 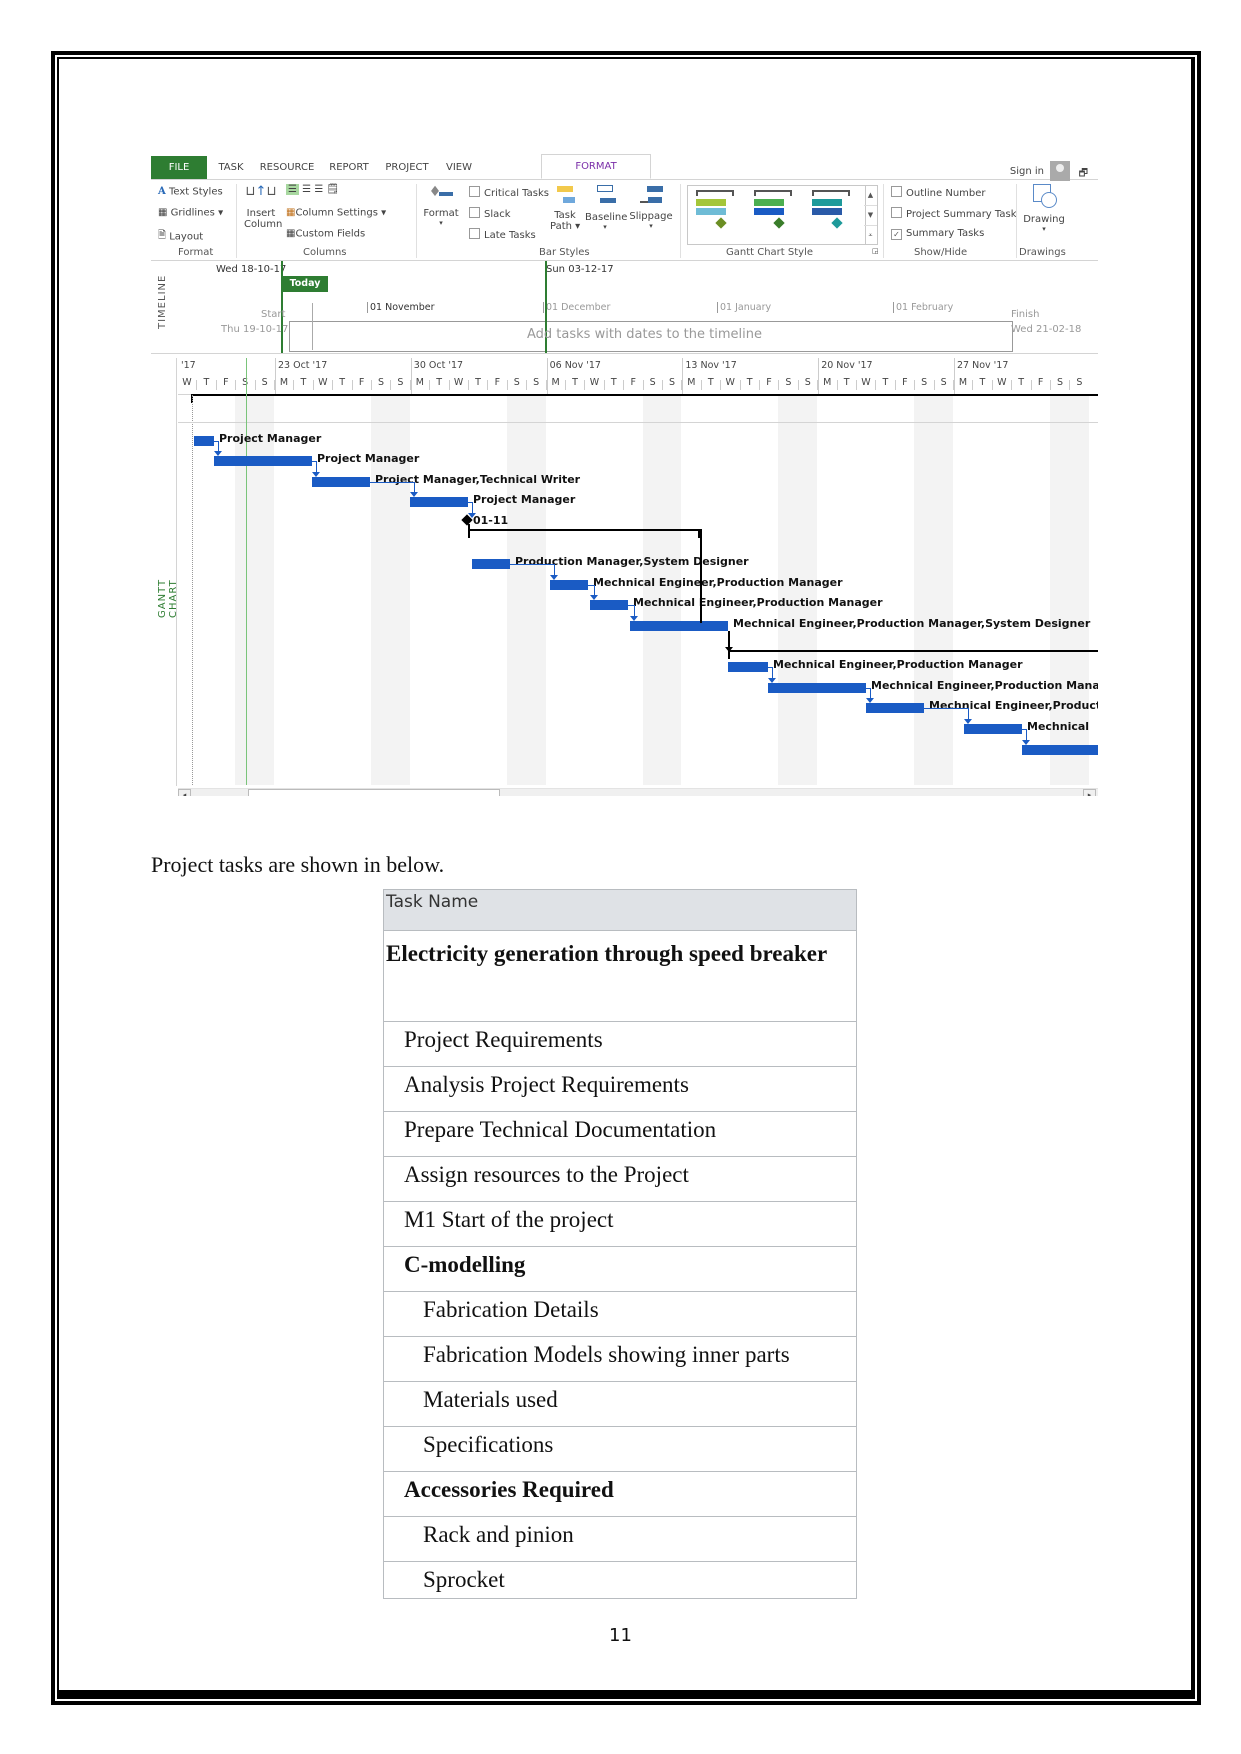 I want to click on gantt-style-gallery, so click(x=776, y=215).